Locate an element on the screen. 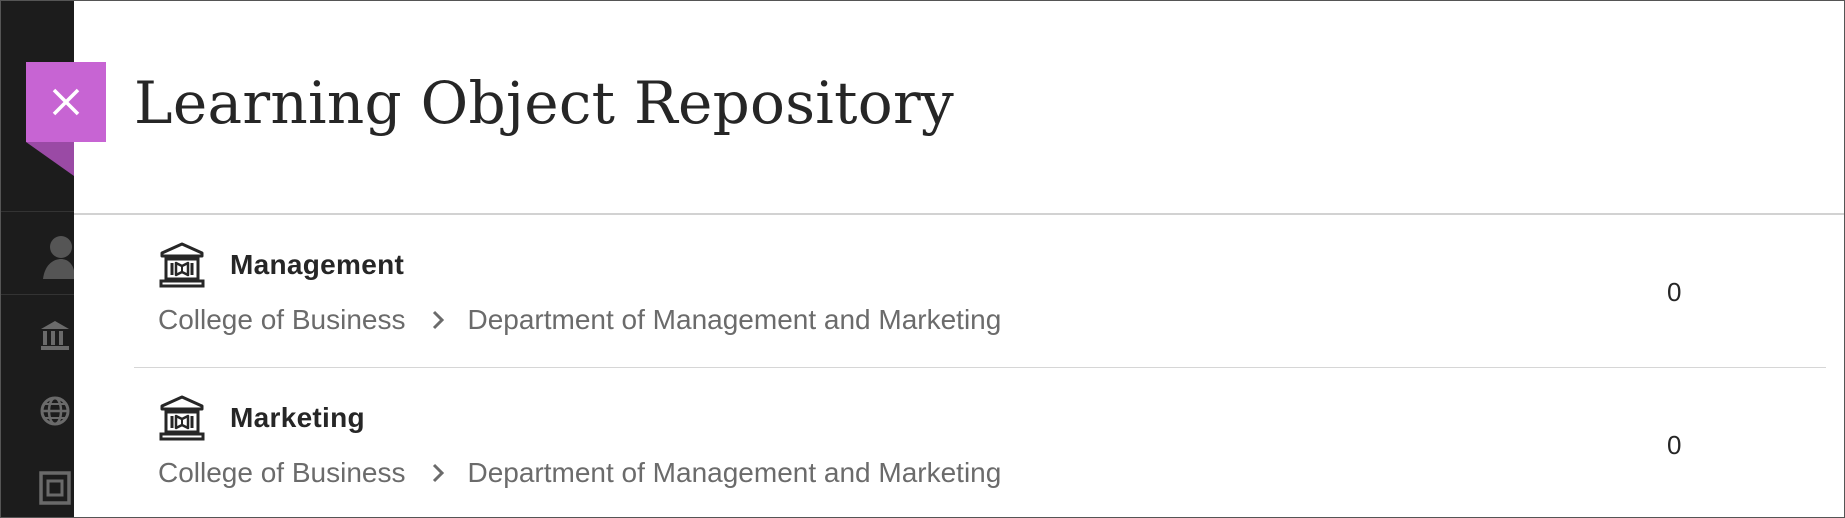 Image resolution: width=1845 pixels, height=518 pixels. close-tab-fold is located at coordinates (50, 159).